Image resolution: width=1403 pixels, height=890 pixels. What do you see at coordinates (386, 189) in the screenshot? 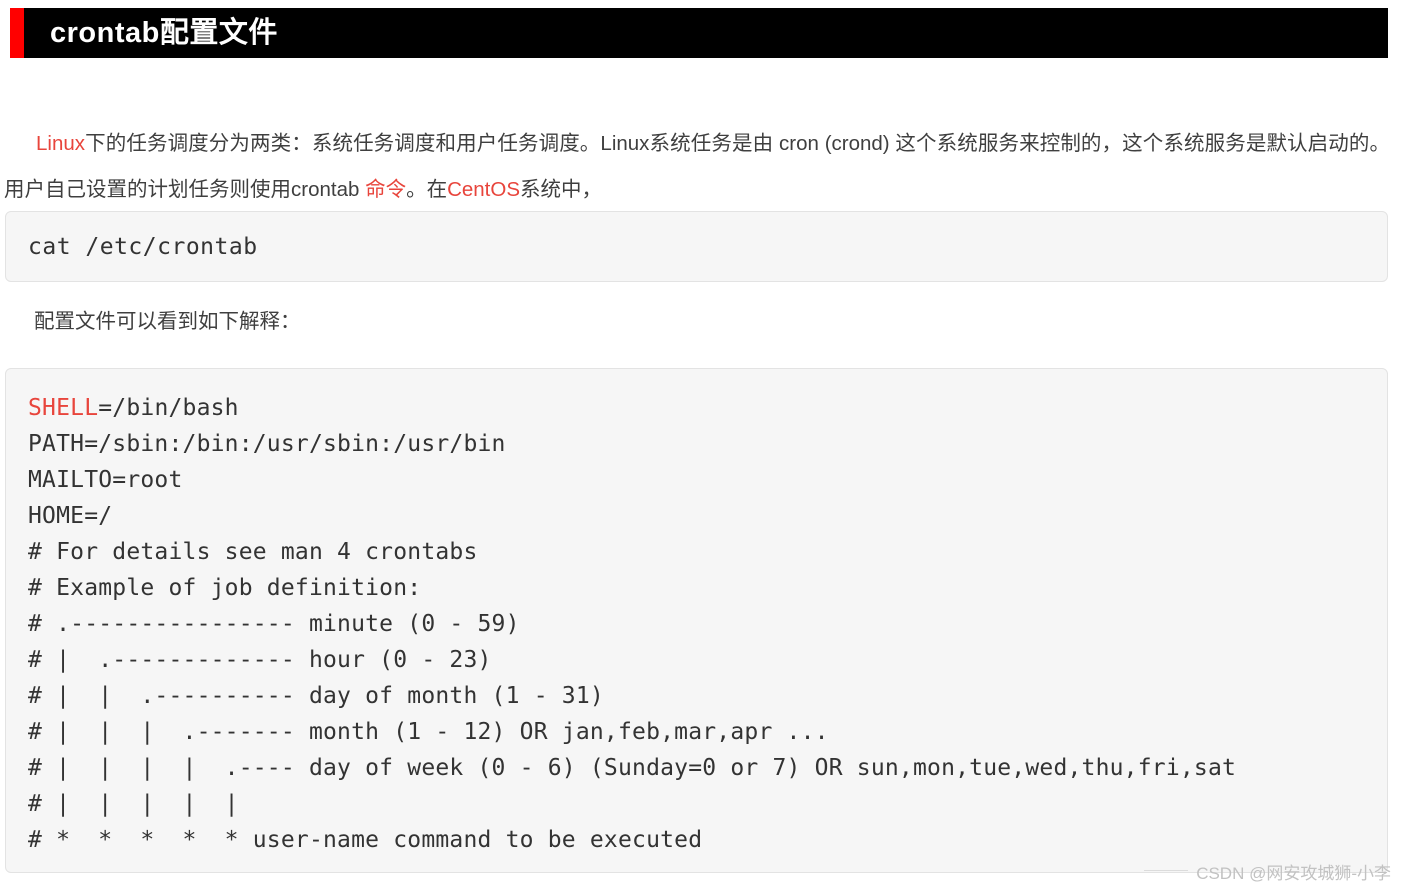
I see `intro-highlight-term: 命令` at bounding box center [386, 189].